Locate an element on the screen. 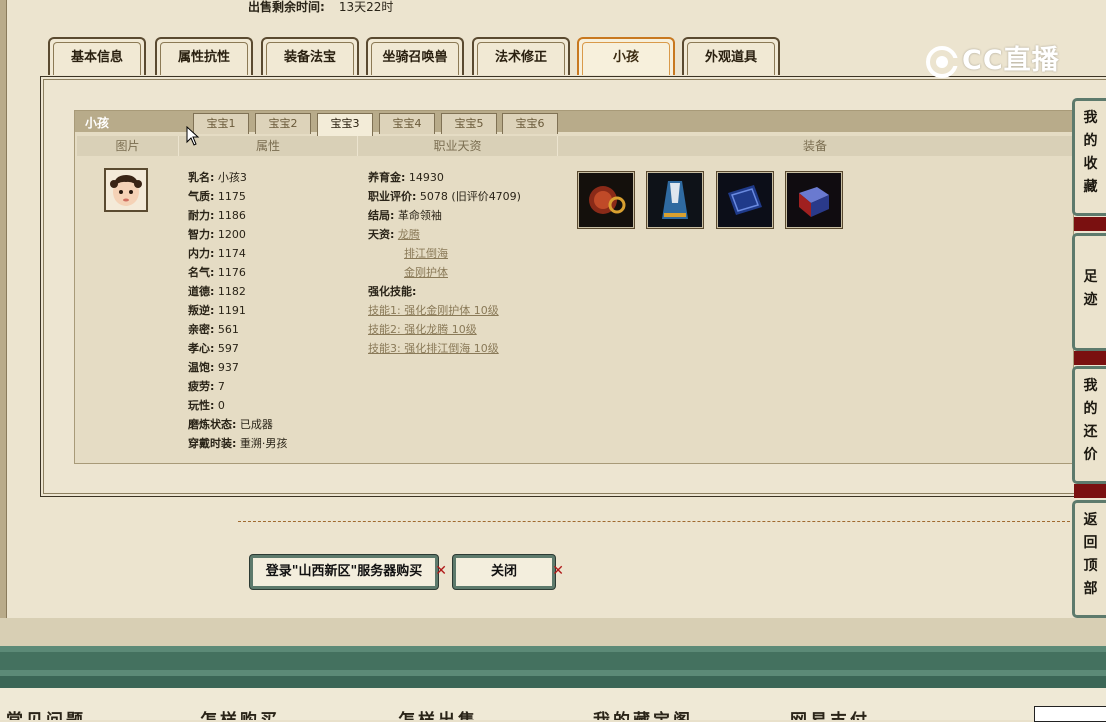 The width and height of the screenshot is (1106, 722). attr-value: 1182 is located at coordinates (231, 291).